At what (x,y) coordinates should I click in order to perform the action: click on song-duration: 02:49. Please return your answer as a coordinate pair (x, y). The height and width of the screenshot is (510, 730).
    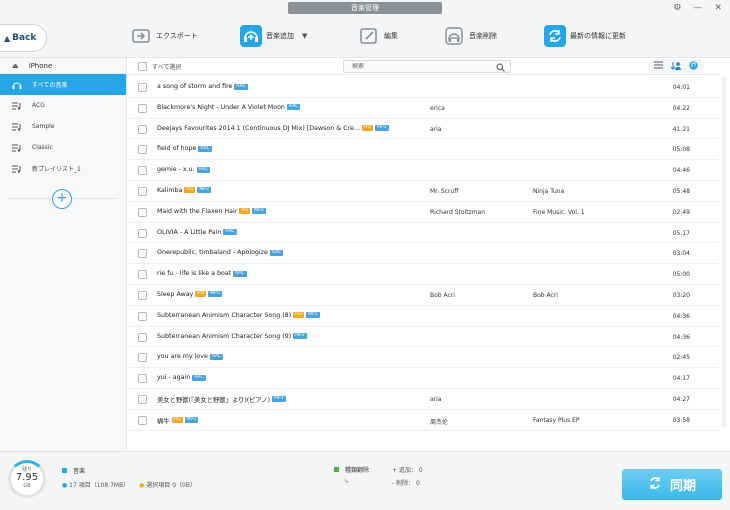
    Looking at the image, I should click on (681, 212).